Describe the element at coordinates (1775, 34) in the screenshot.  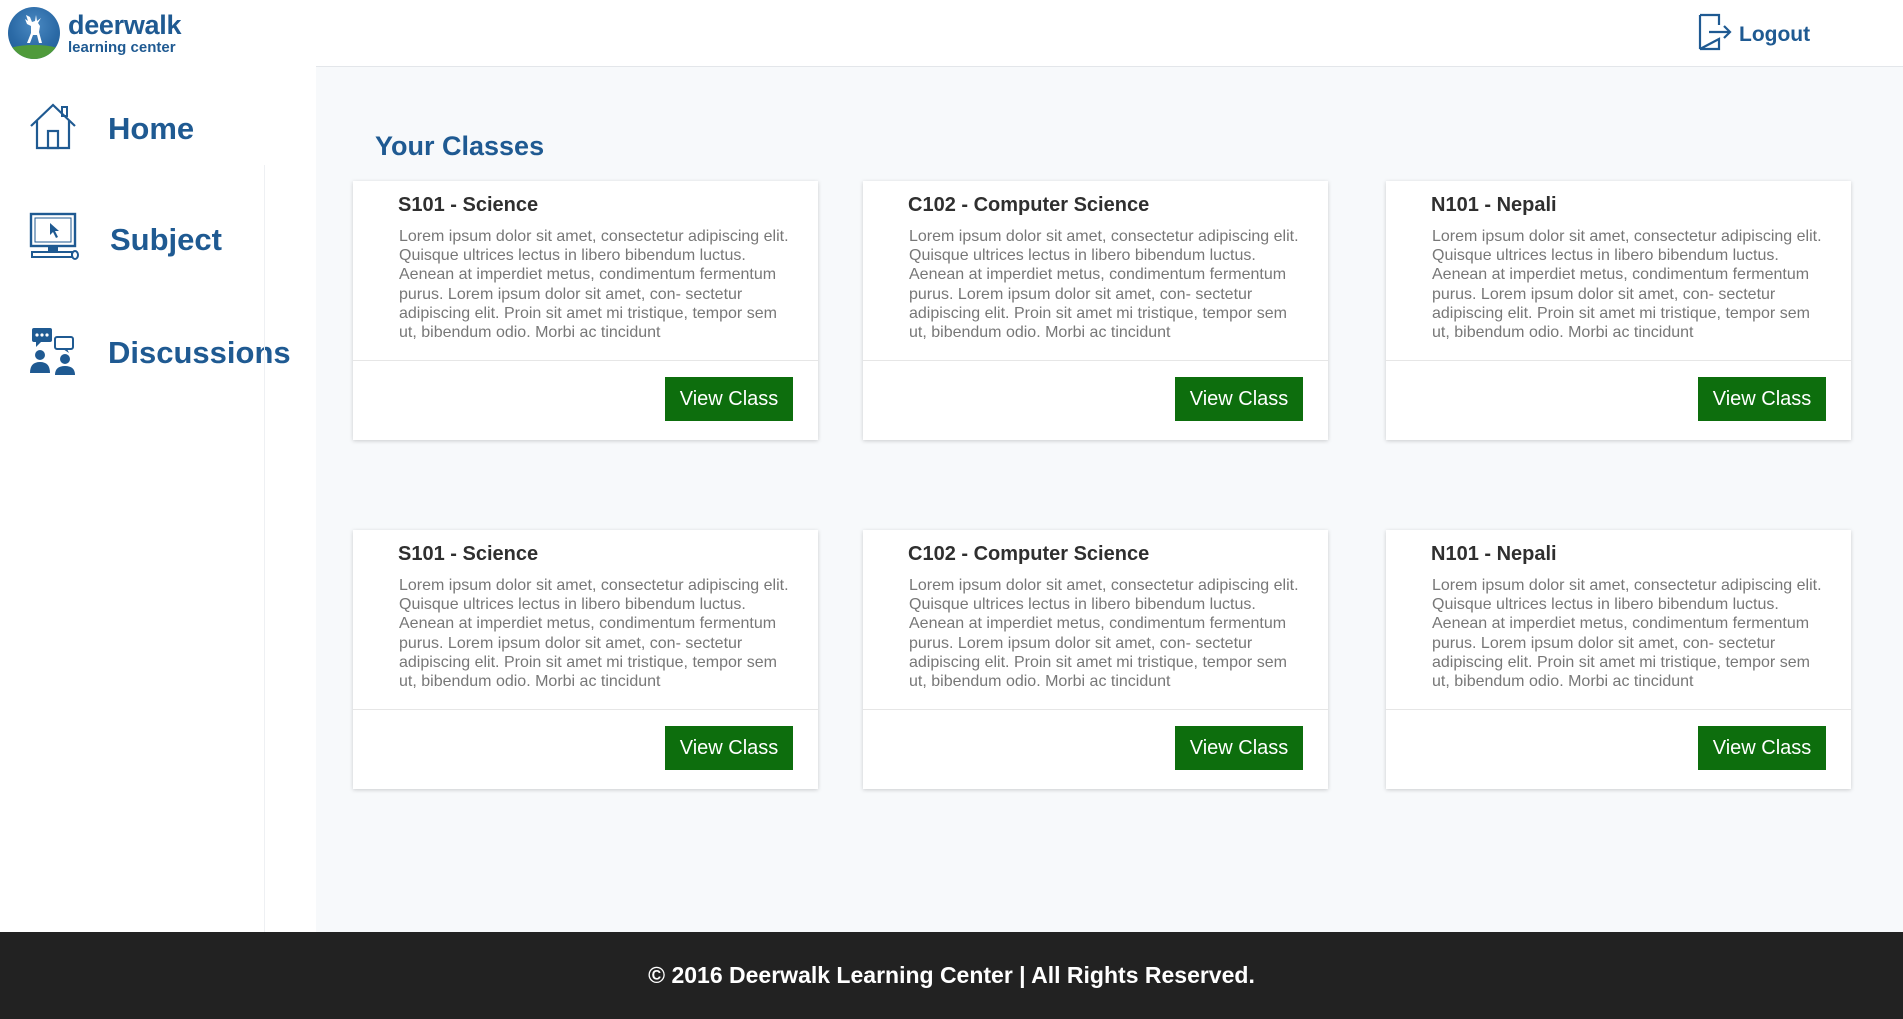
I see `logout-label: Logout` at that location.